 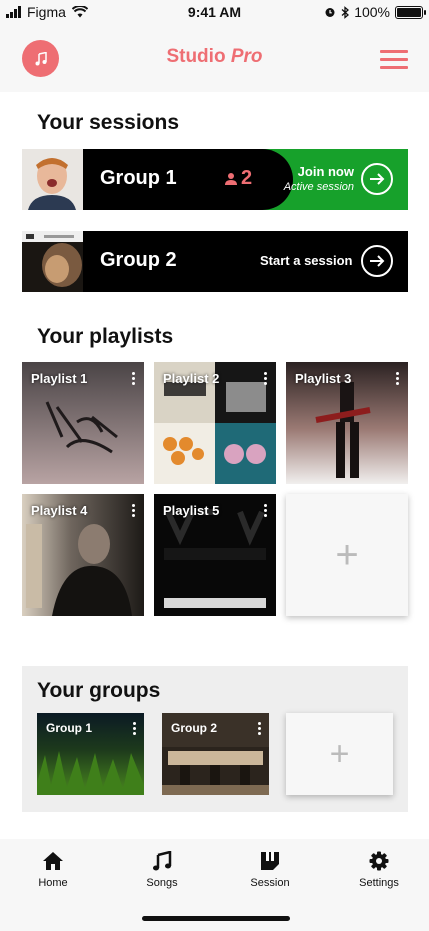 What do you see at coordinates (108, 122) in the screenshot?
I see `sessions-heading: Your sessions` at bounding box center [108, 122].